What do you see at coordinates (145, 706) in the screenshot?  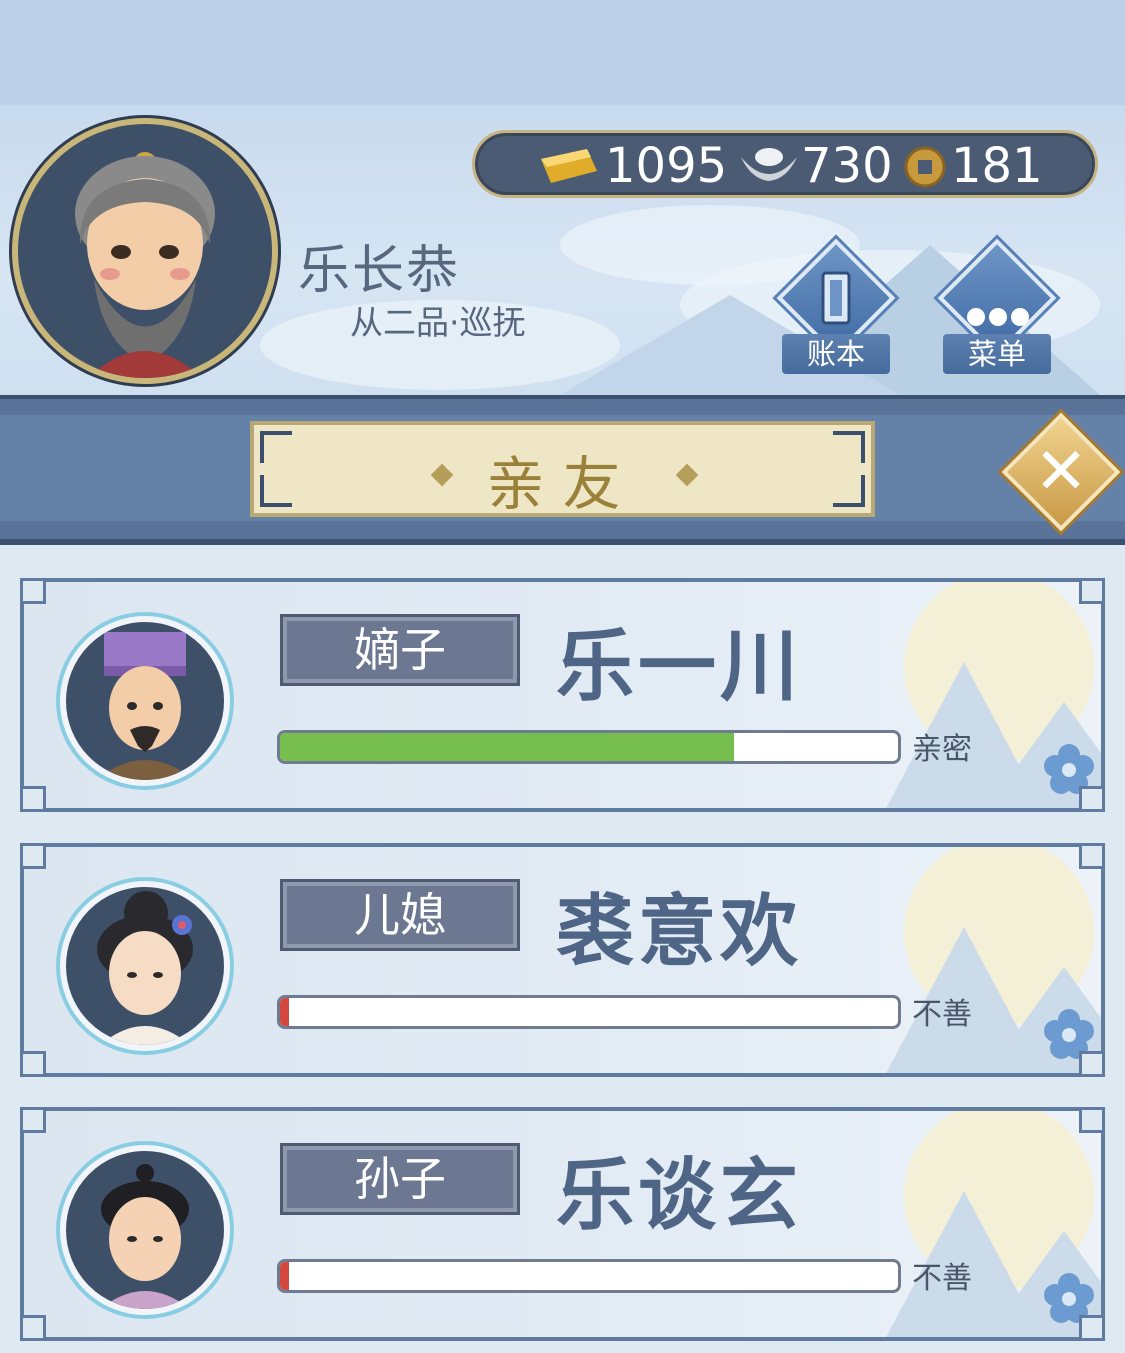 I see `son-portrait-icon` at bounding box center [145, 706].